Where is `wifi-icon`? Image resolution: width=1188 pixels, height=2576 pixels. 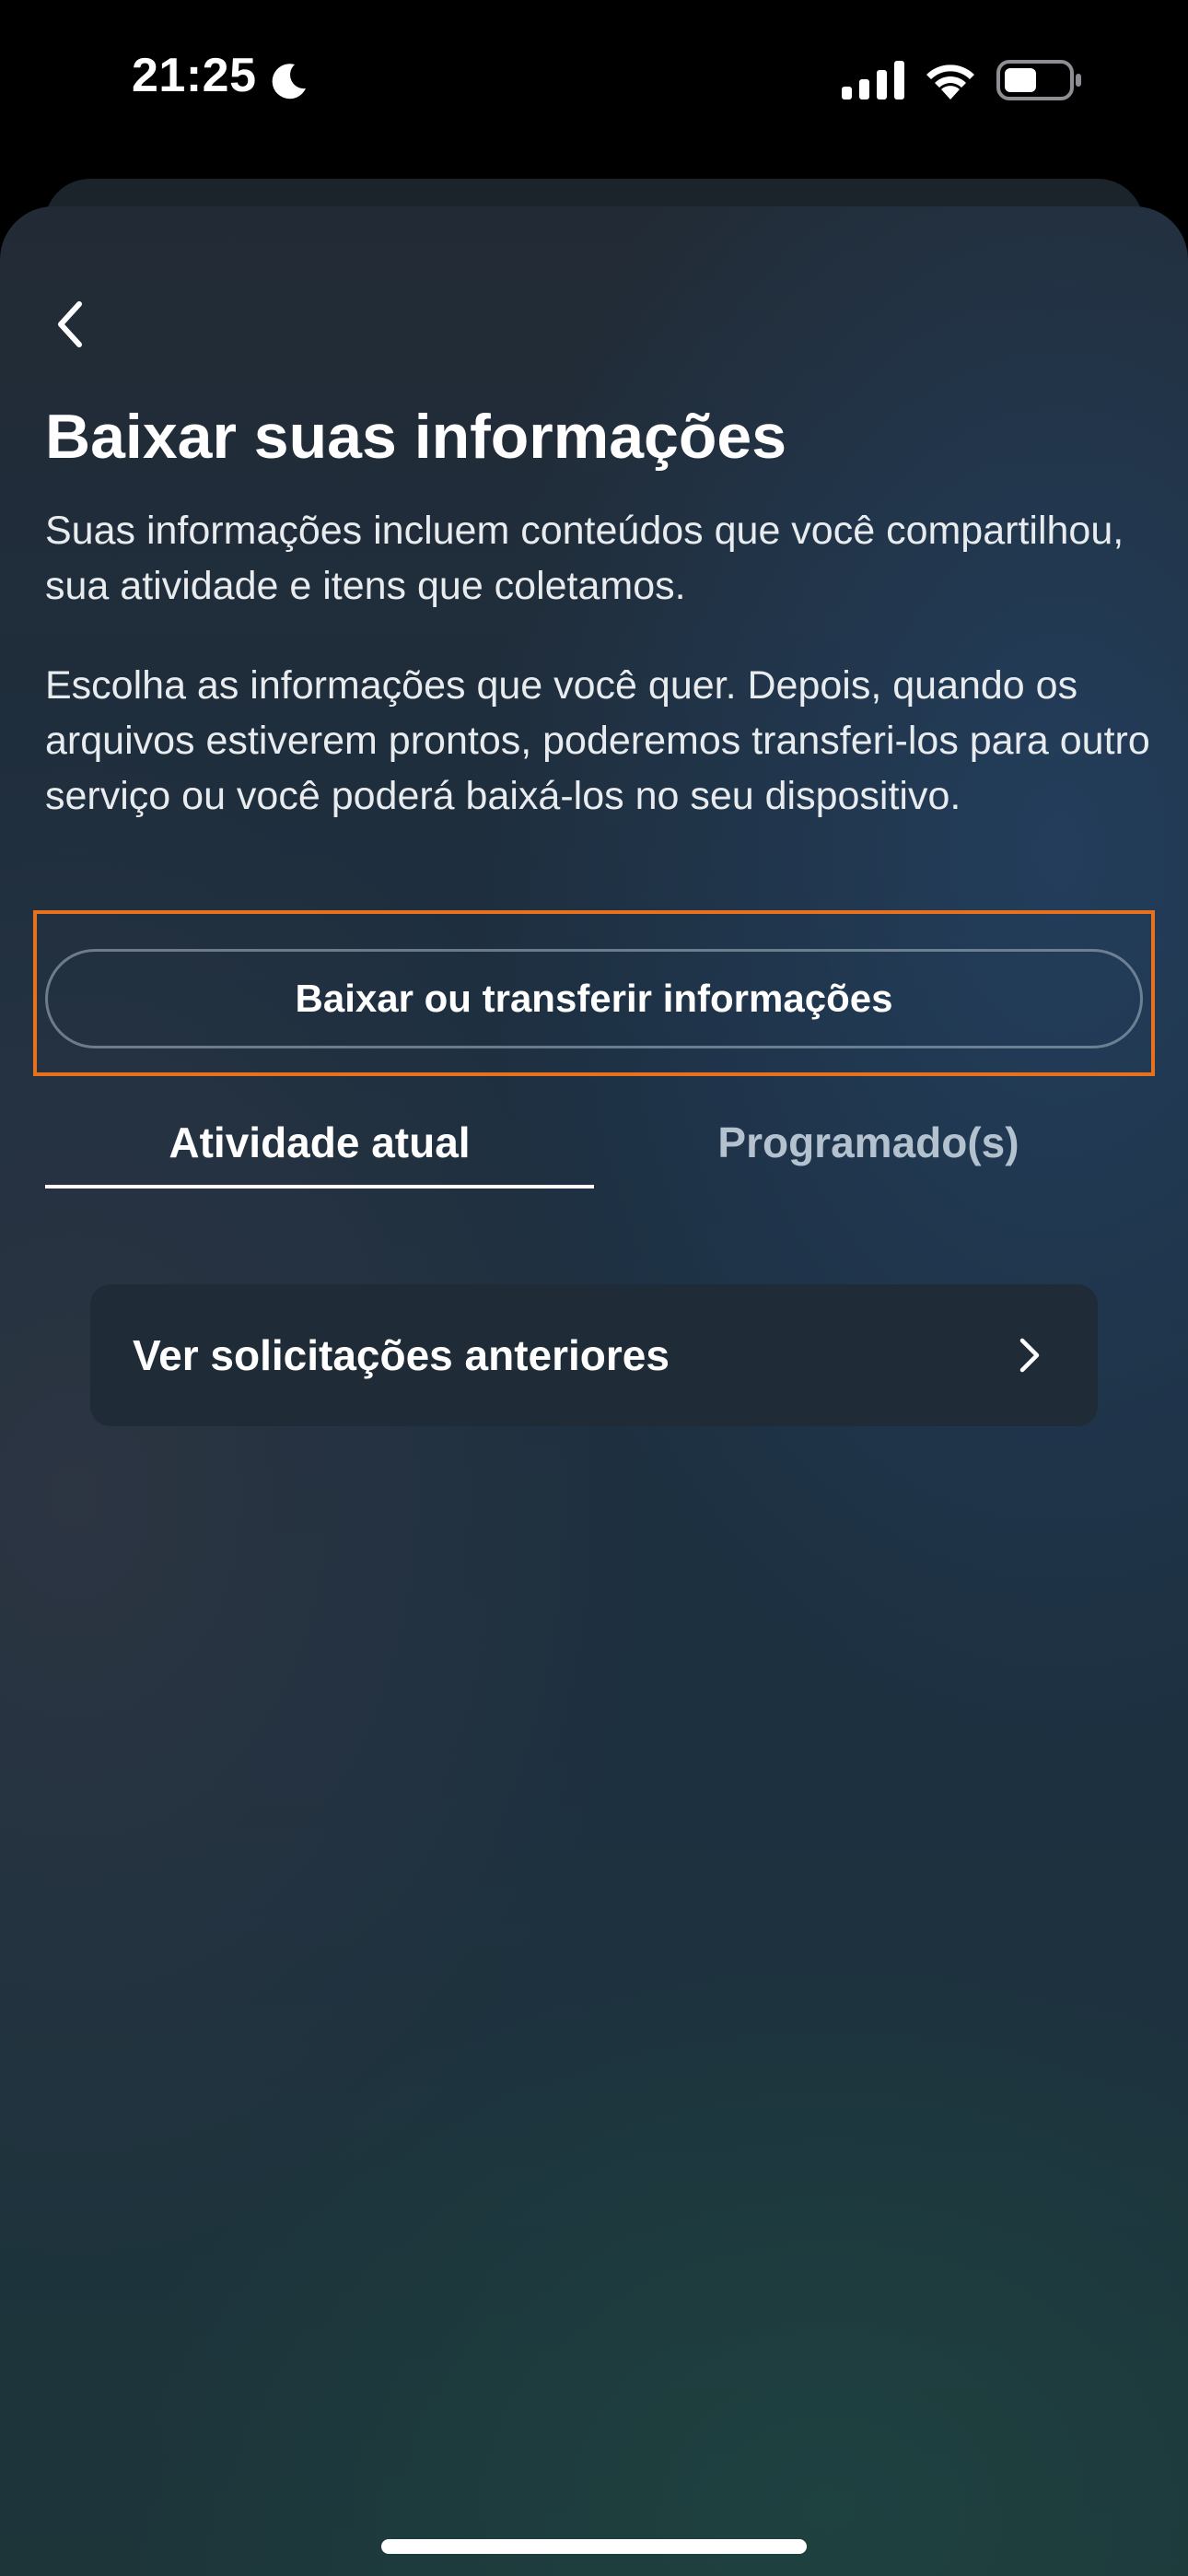
wifi-icon is located at coordinates (950, 82).